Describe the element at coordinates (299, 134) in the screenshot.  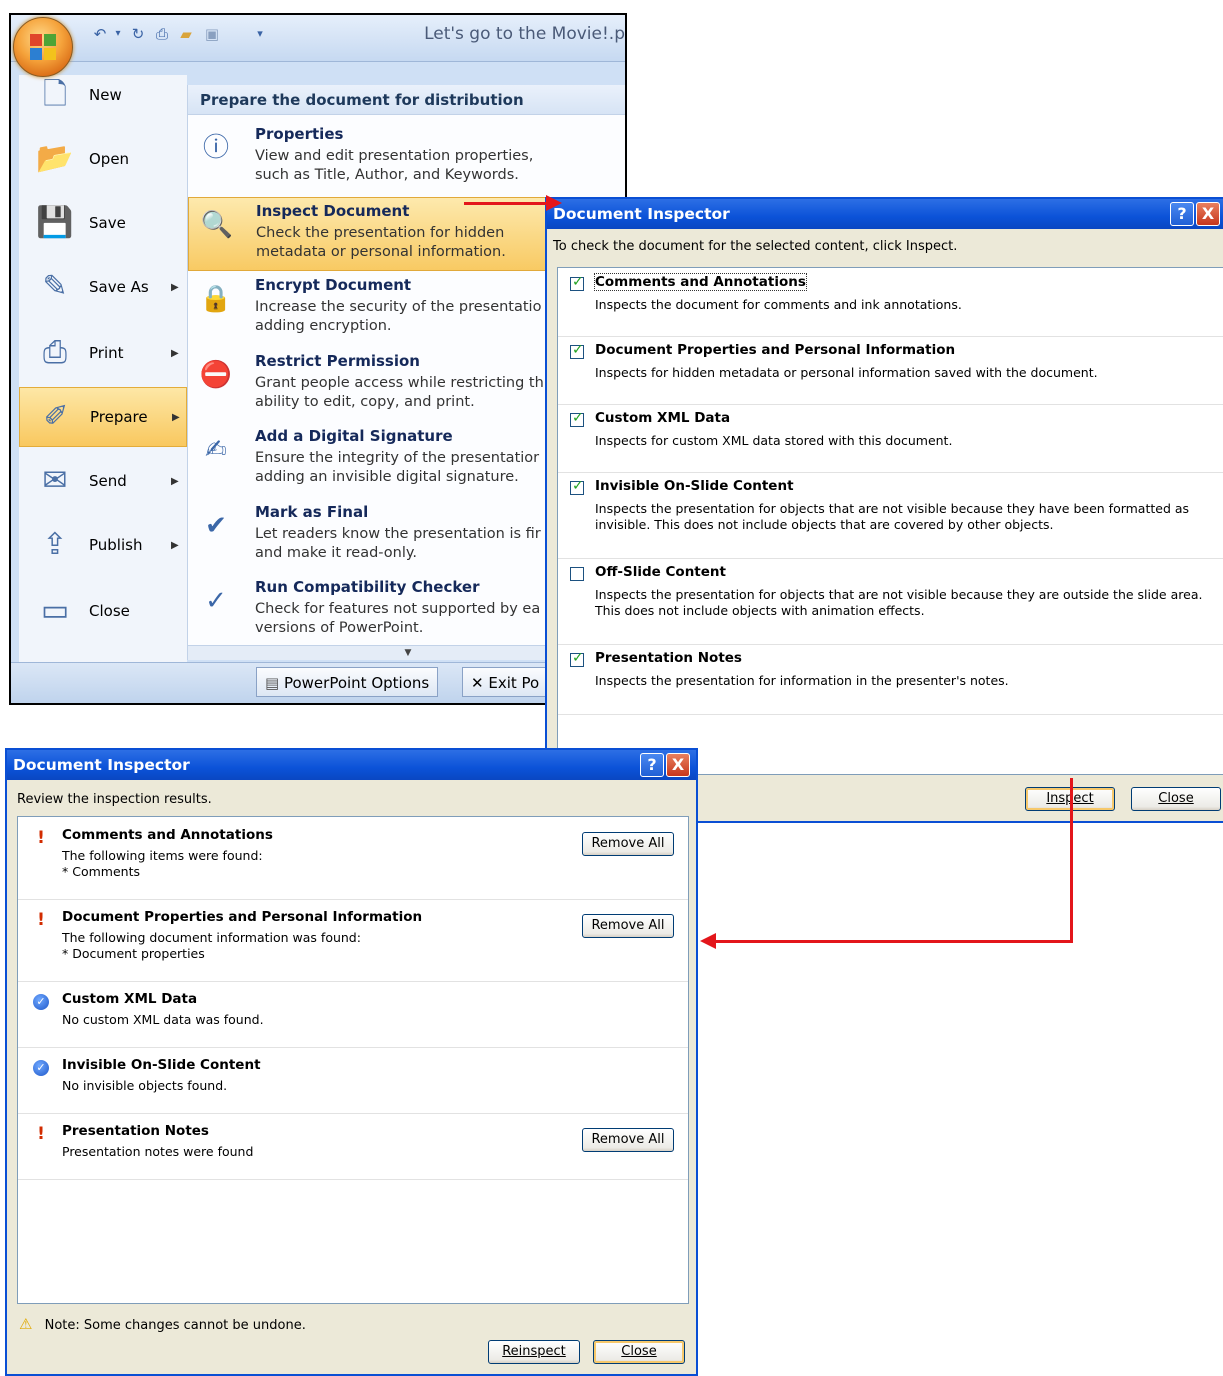
I see `prepare-item-title: Properties` at that location.